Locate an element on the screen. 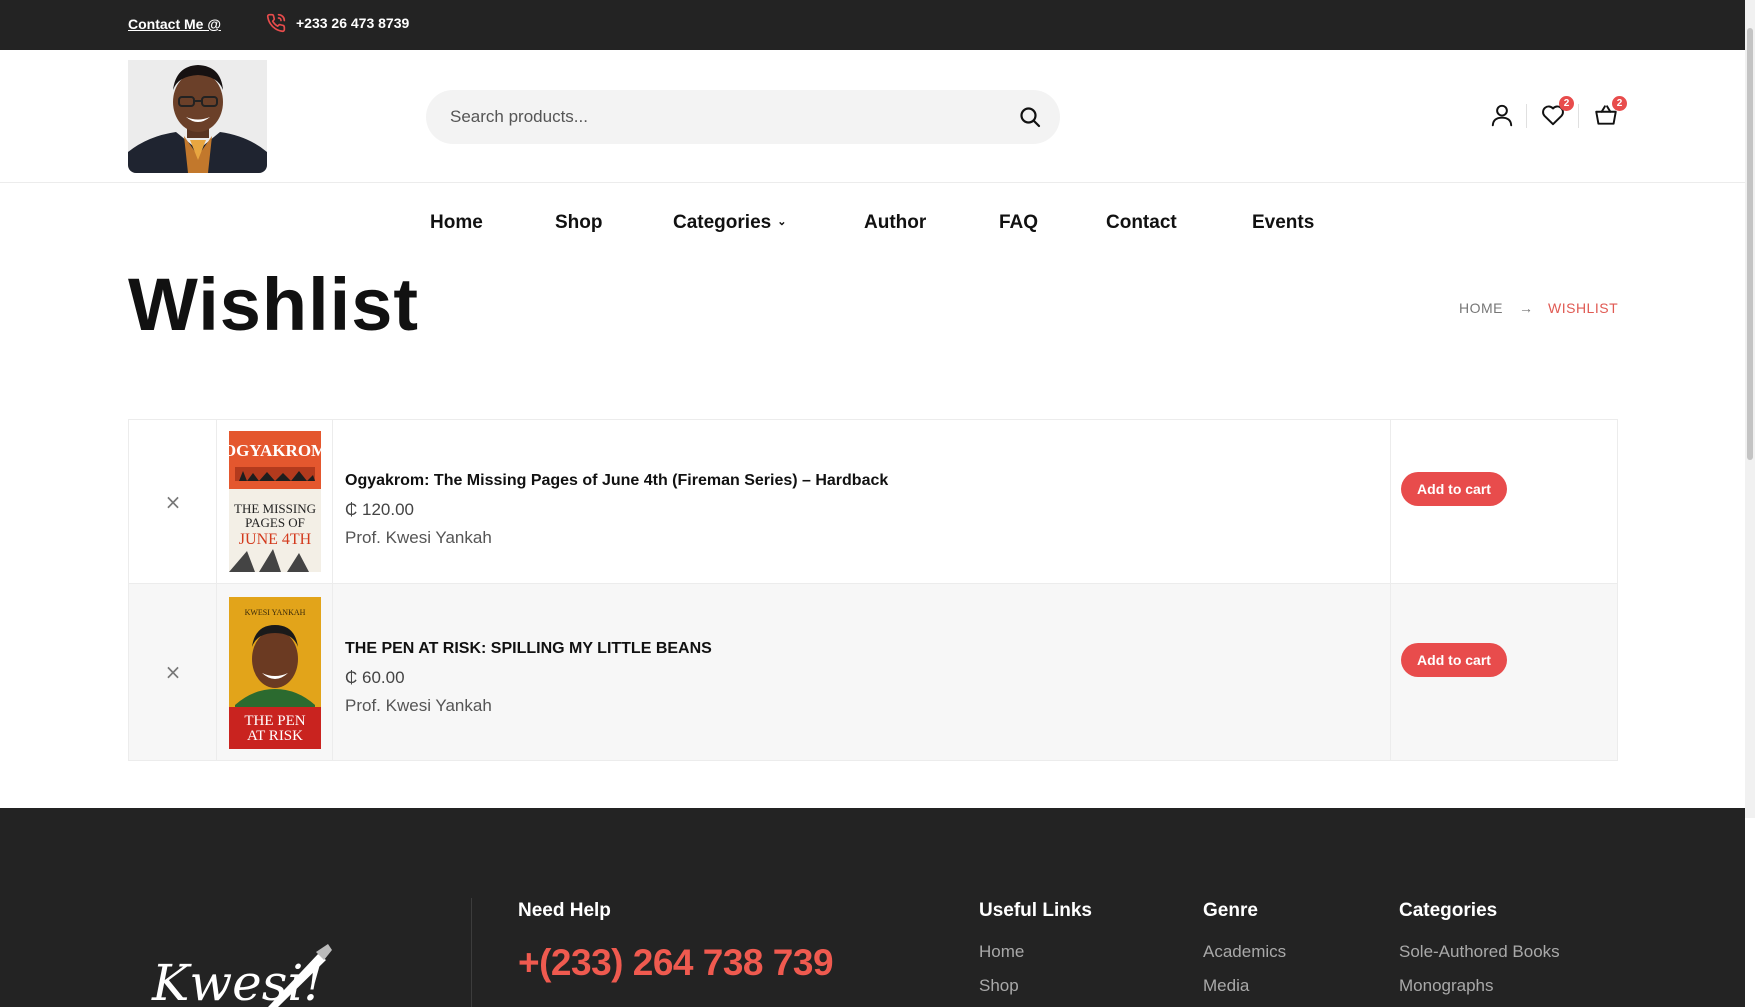 This screenshot has width=1755, height=1007. footer-link-shop: Shop is located at coordinates (999, 986).